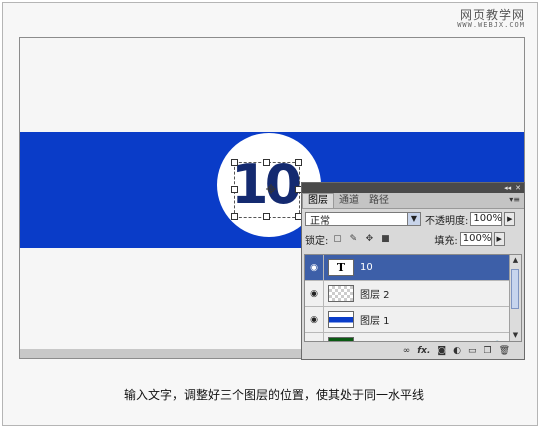 The image size is (542, 430). What do you see at coordinates (407, 351) in the screenshot?
I see `link-icon: ∞` at bounding box center [407, 351].